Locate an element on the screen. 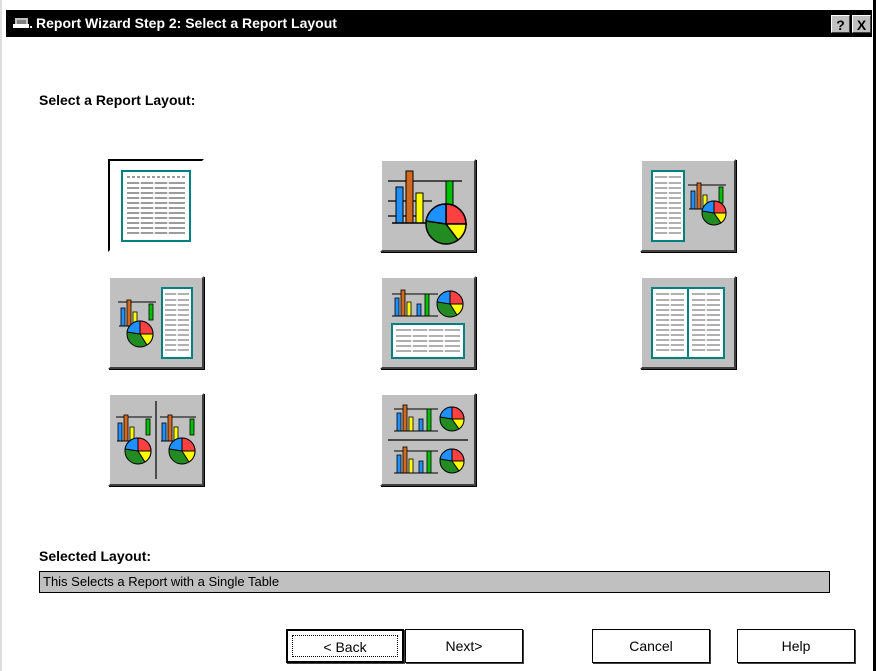 This screenshot has height=671, width=883. two-charts-stacked-icon is located at coordinates (428, 439).